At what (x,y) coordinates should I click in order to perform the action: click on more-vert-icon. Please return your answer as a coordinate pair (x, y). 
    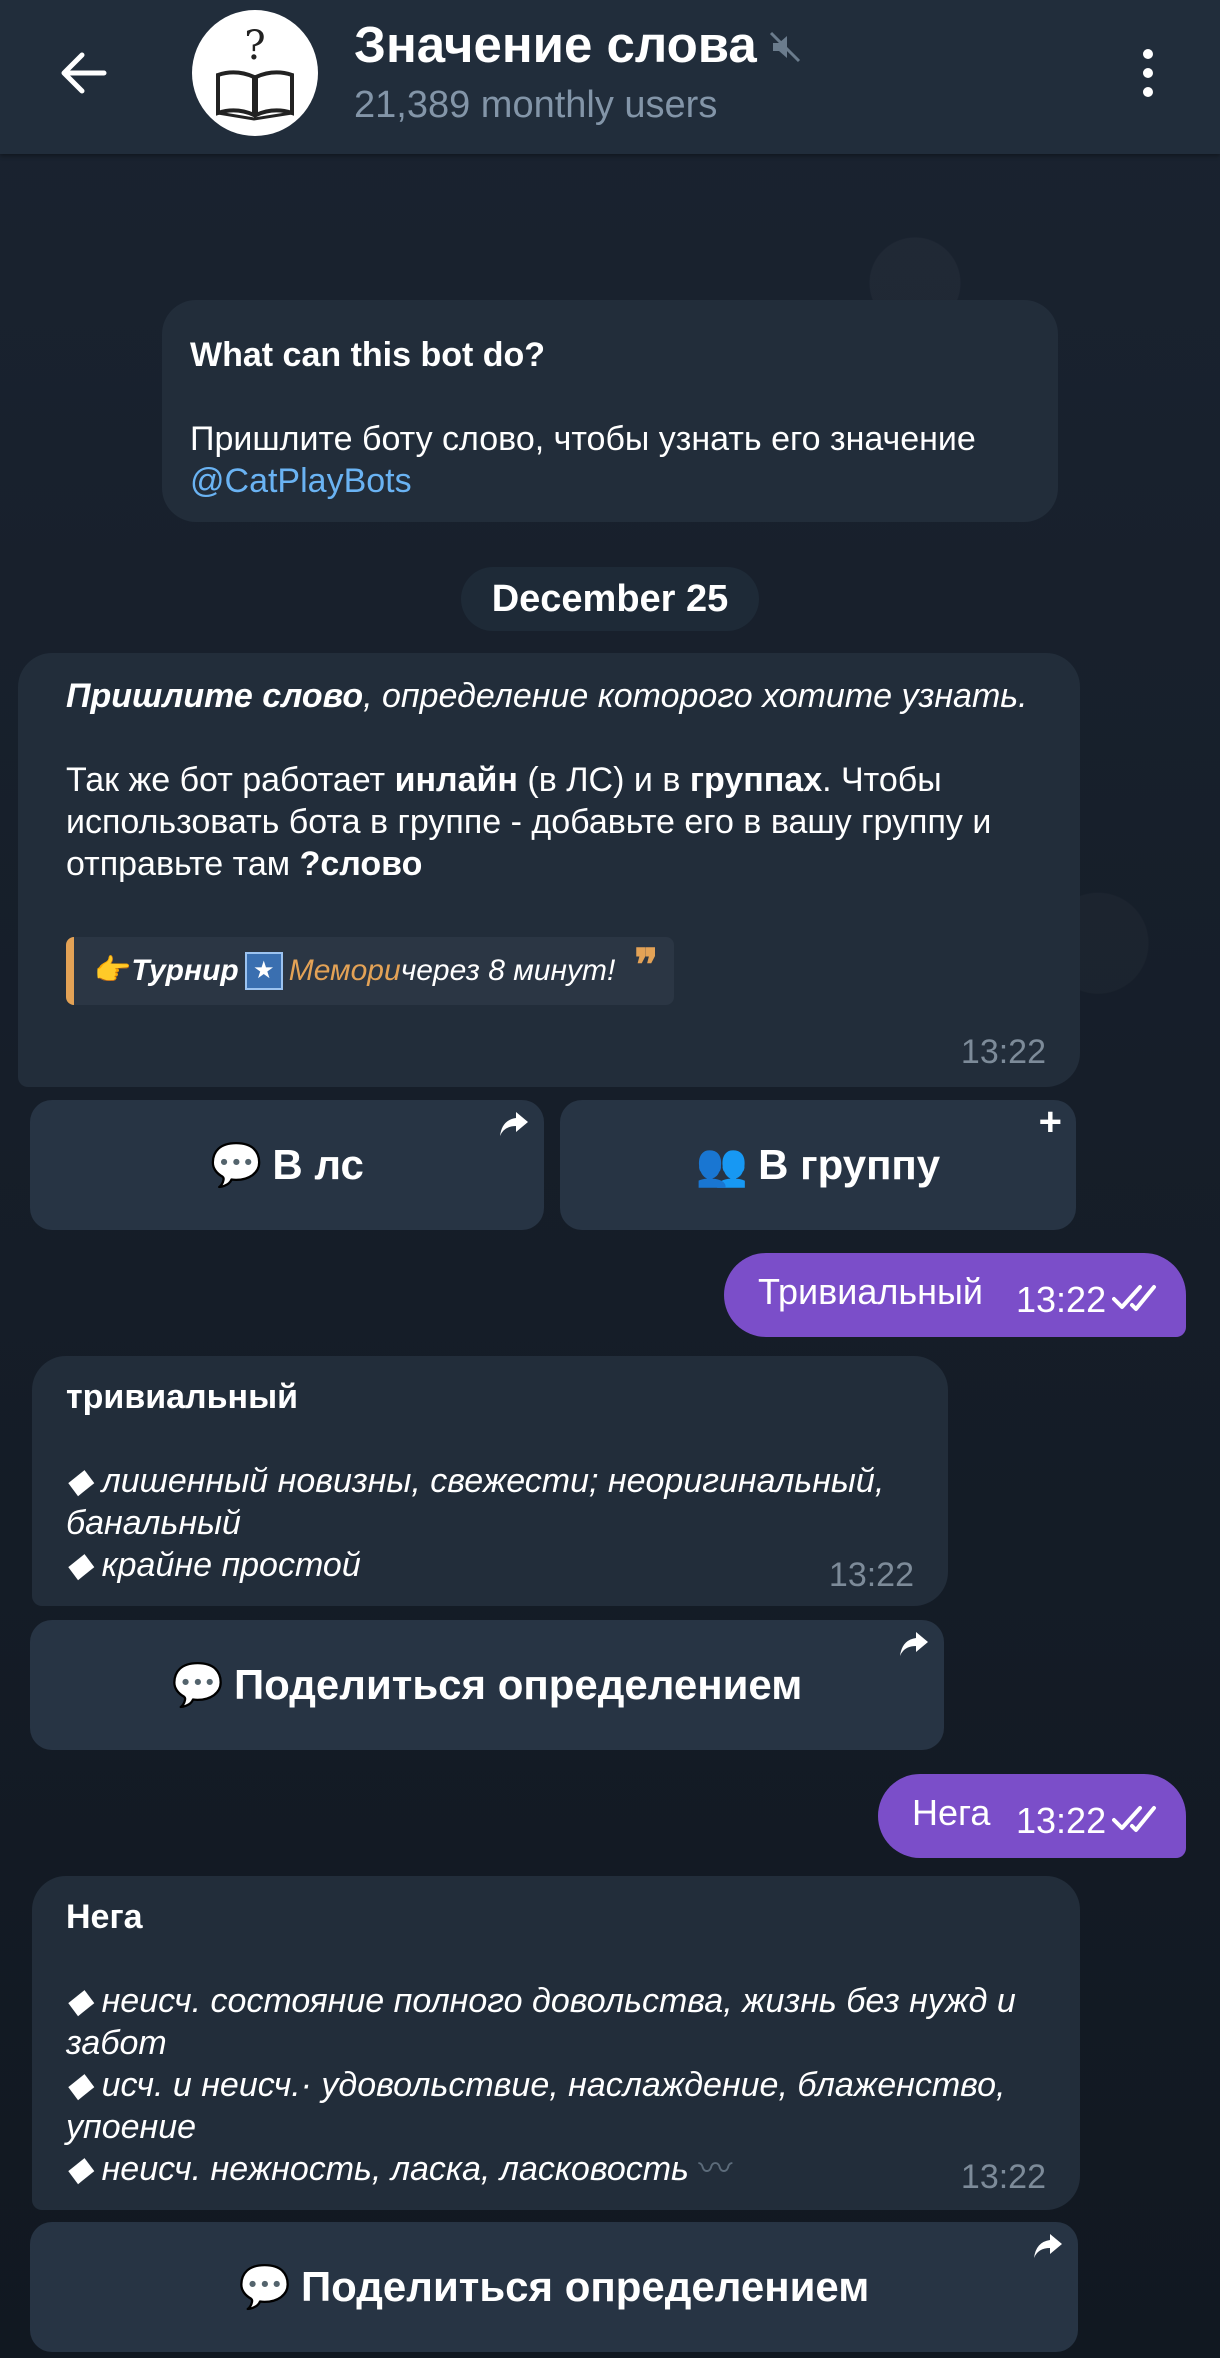
    Looking at the image, I should click on (1148, 73).